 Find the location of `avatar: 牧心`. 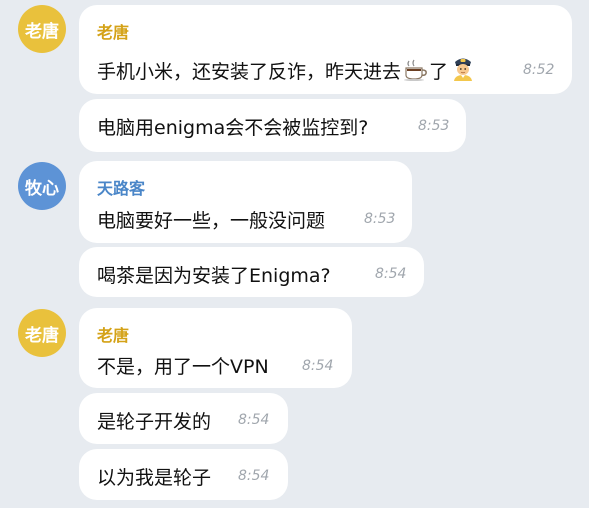

avatar: 牧心 is located at coordinates (42, 186).